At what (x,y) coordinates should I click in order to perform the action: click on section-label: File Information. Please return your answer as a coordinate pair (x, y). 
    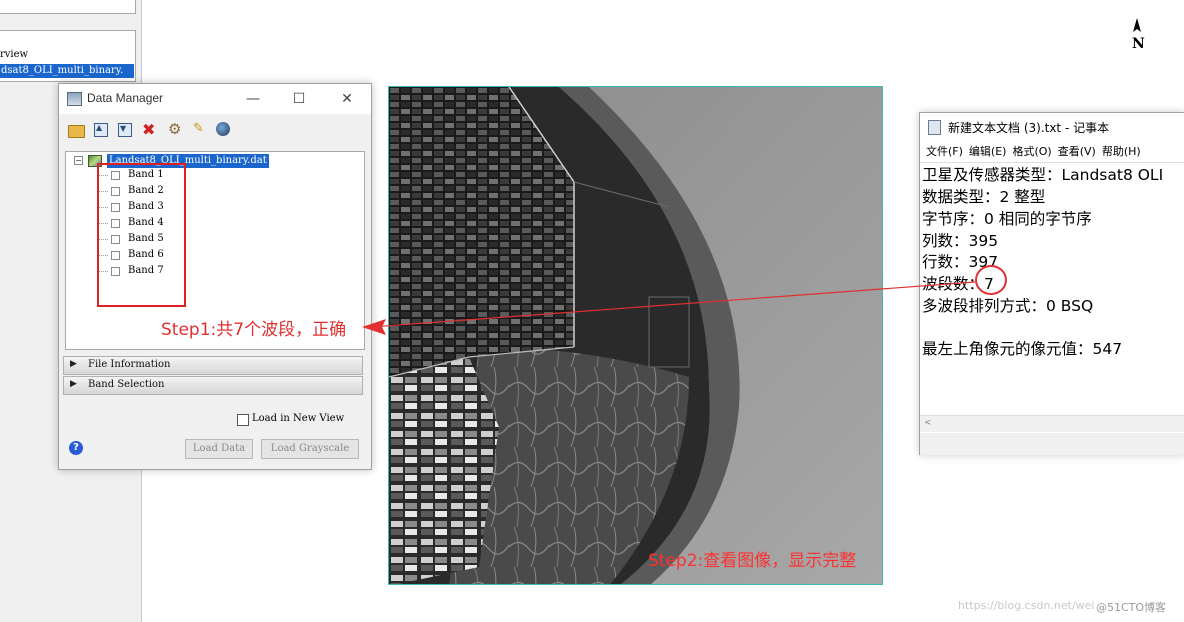
    Looking at the image, I should click on (129, 364).